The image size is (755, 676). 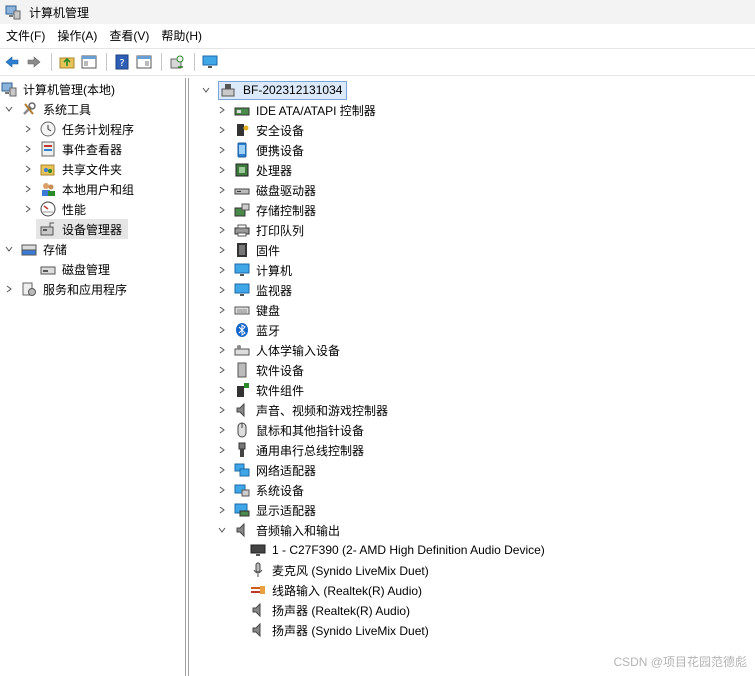 What do you see at coordinates (260, 150) in the screenshot?
I see `device-category: 便携设备` at bounding box center [260, 150].